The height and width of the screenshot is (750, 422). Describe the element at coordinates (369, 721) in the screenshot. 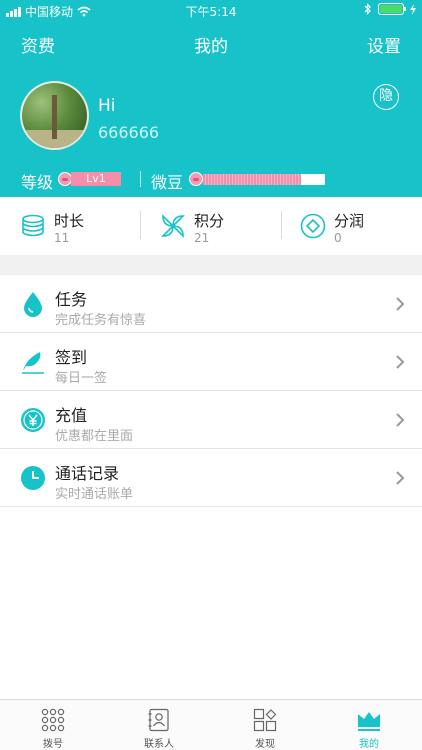

I see `crown-icon` at that location.